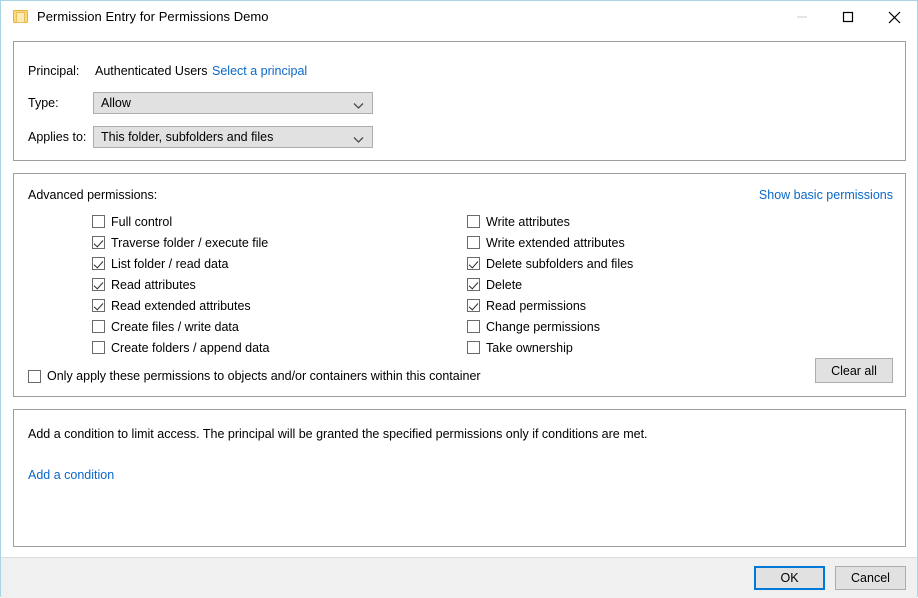 The width and height of the screenshot is (918, 598). I want to click on type-dropdown: Allow, so click(233, 103).